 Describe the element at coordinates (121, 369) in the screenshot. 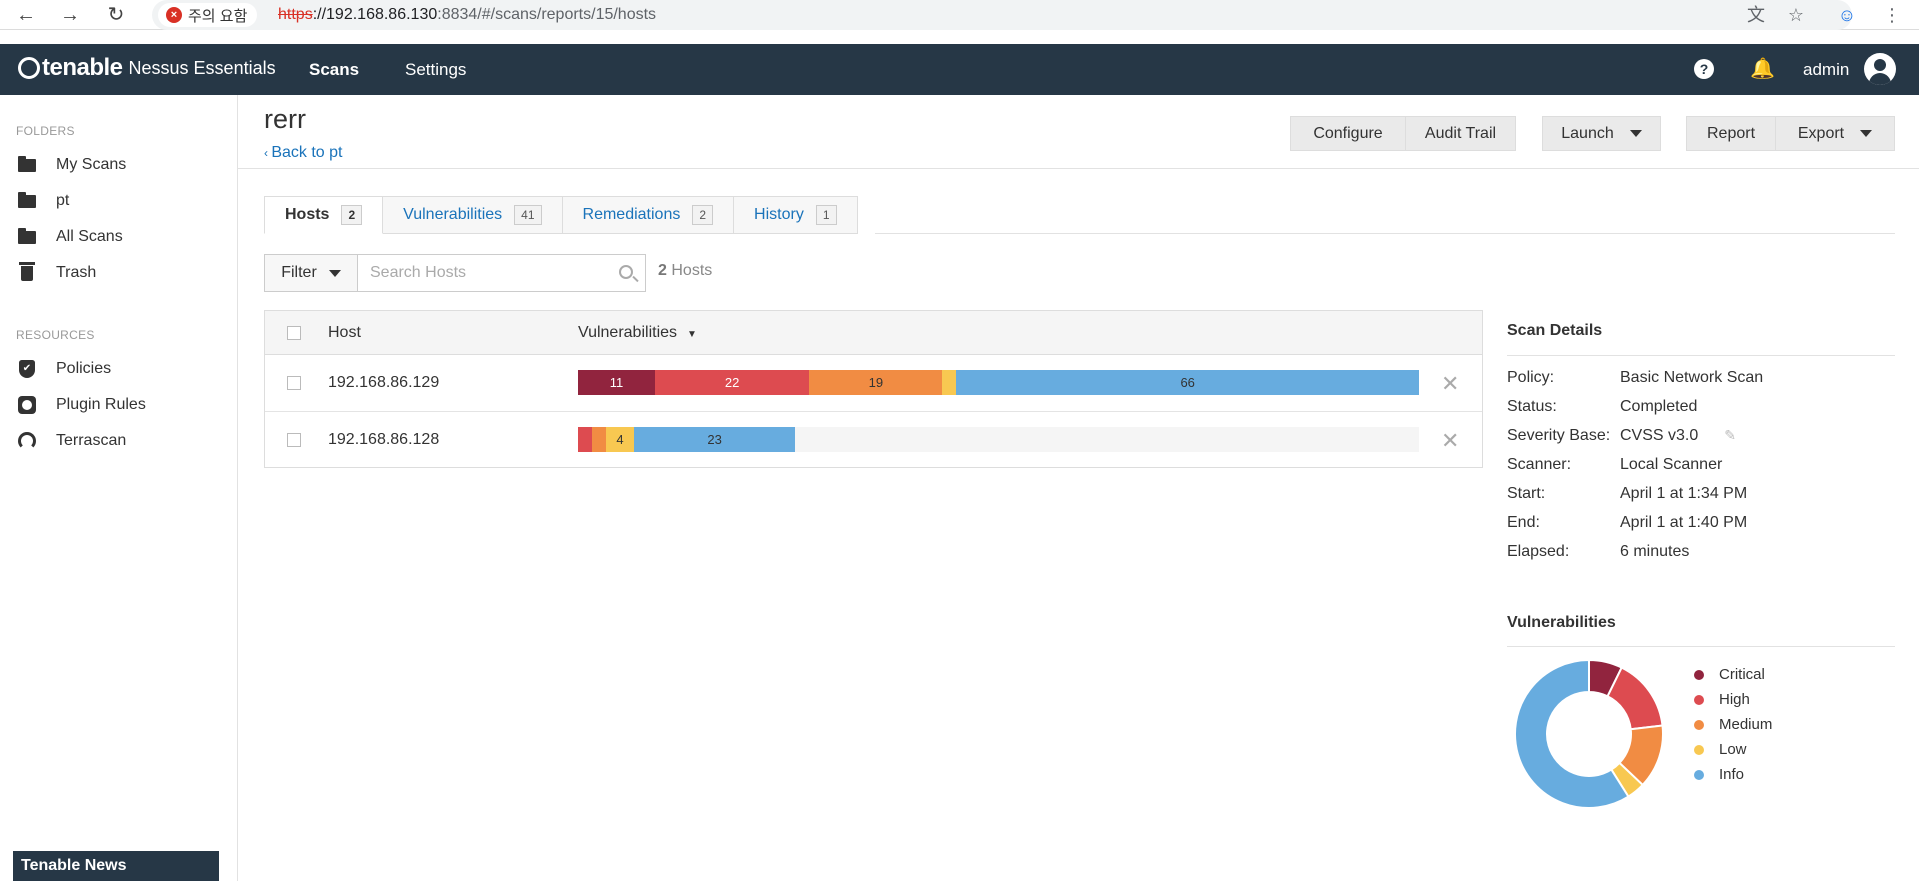

I see `sidebar-item-policies: ✔ Policies` at that location.